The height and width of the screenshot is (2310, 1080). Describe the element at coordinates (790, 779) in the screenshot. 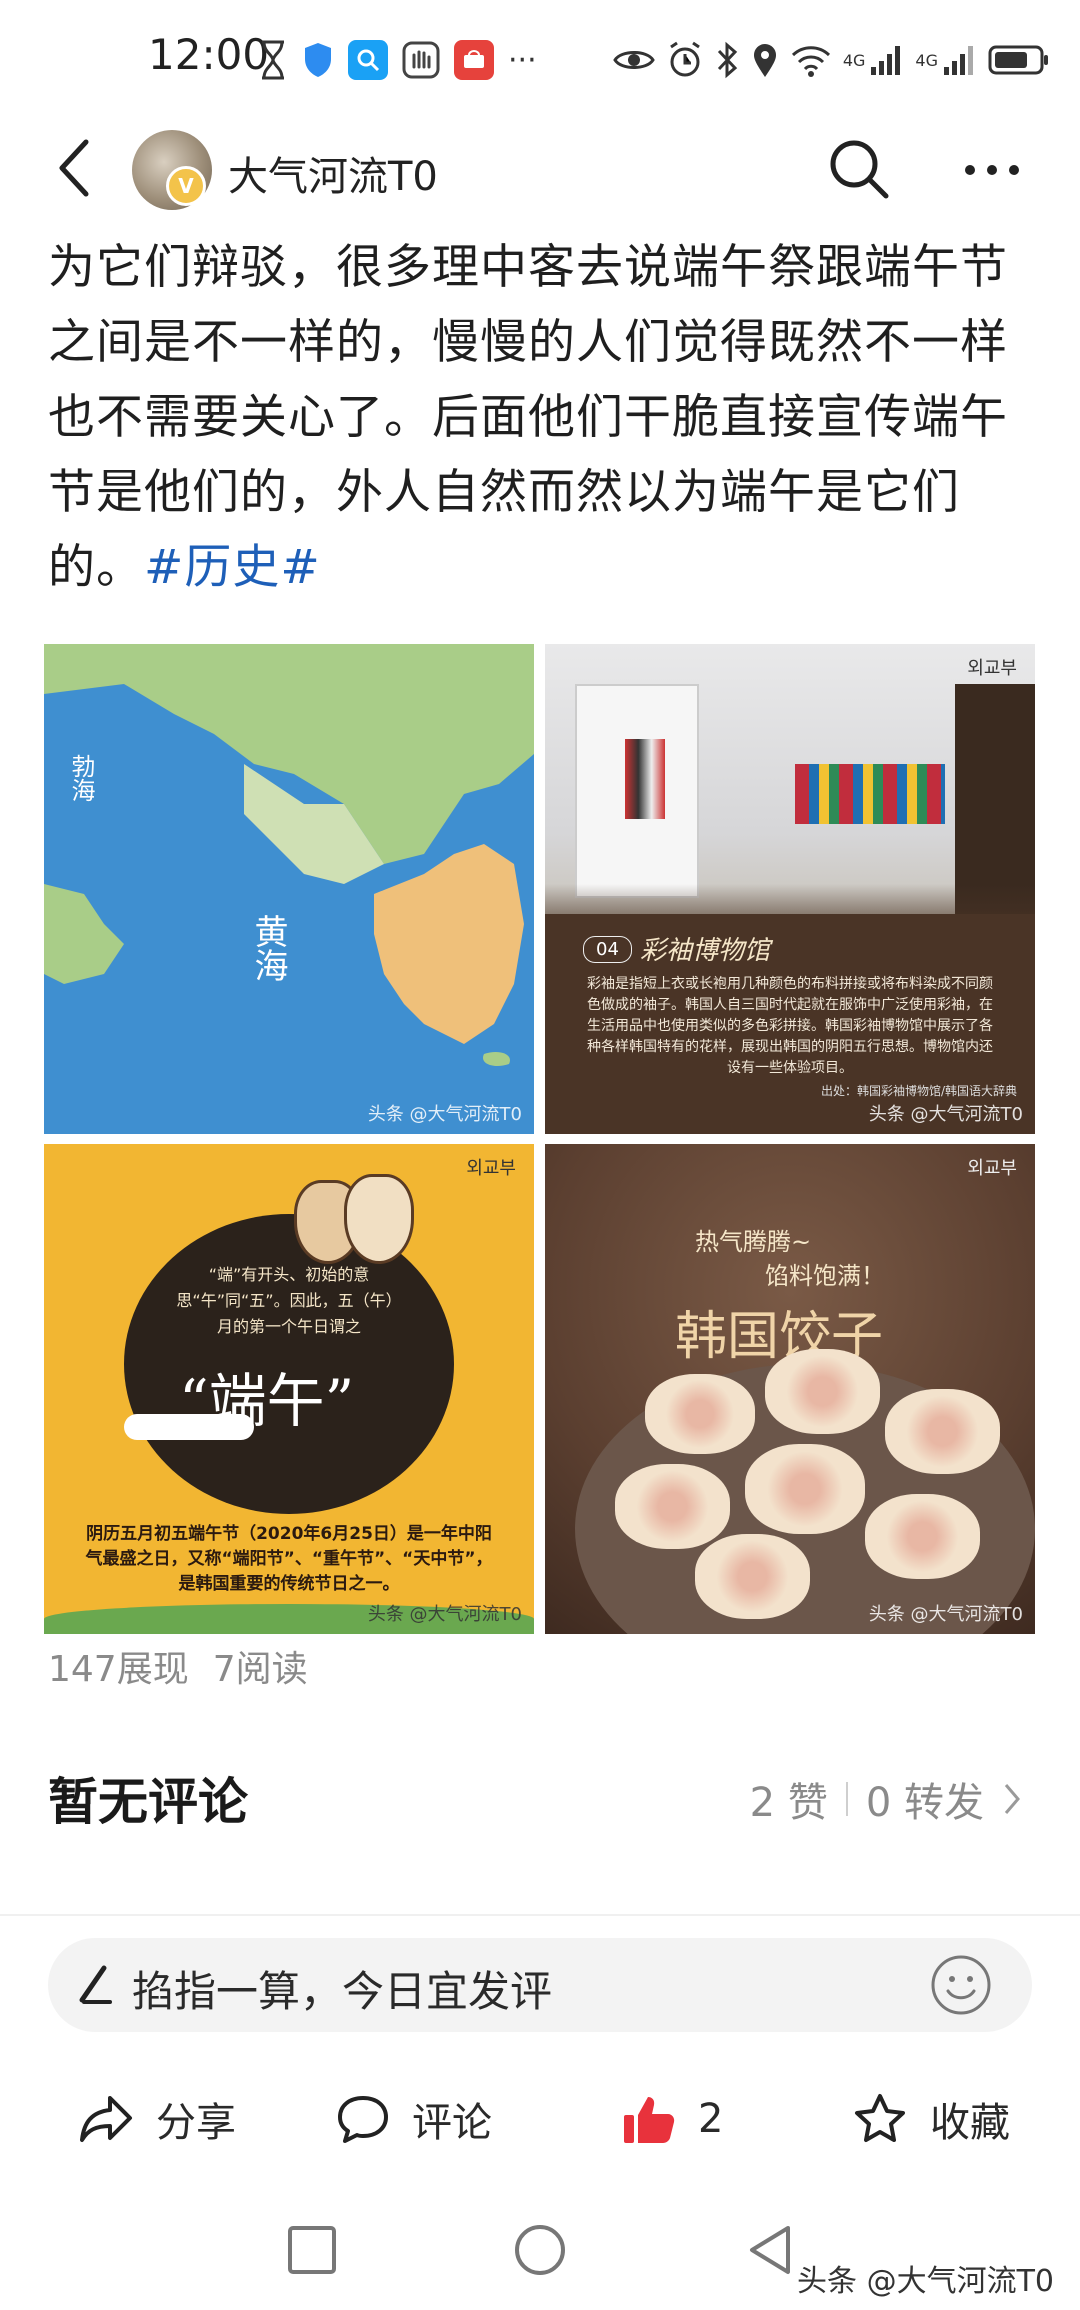

I see `museum-photo` at that location.